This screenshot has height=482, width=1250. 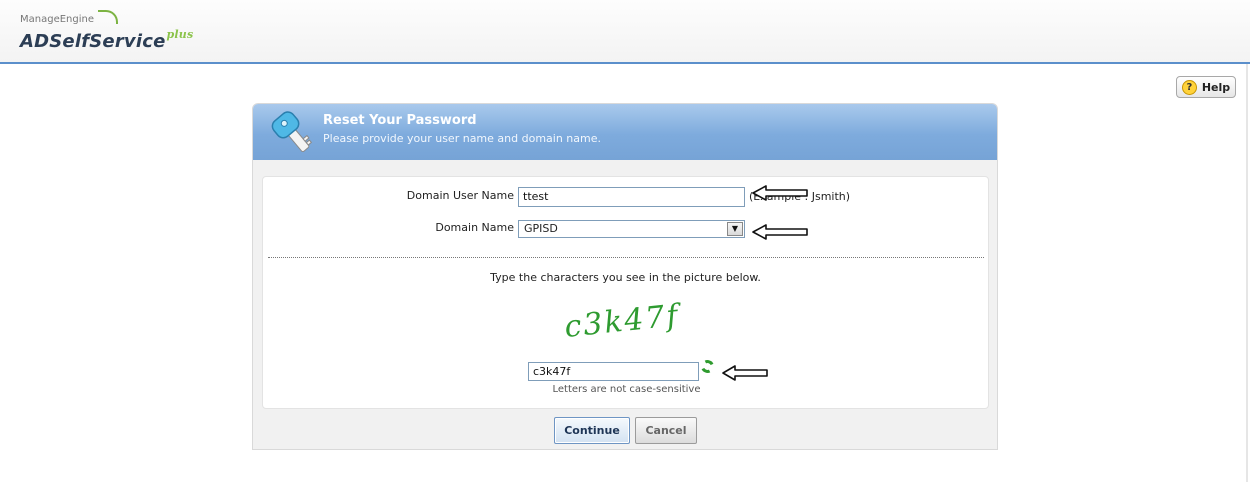 I want to click on cancel-button: Cancel, so click(x=666, y=430).